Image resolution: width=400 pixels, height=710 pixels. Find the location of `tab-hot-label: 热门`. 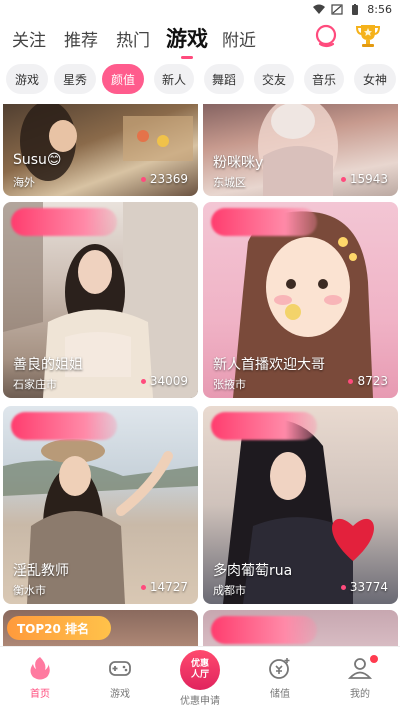

tab-hot-label: 热门 is located at coordinates (133, 41).